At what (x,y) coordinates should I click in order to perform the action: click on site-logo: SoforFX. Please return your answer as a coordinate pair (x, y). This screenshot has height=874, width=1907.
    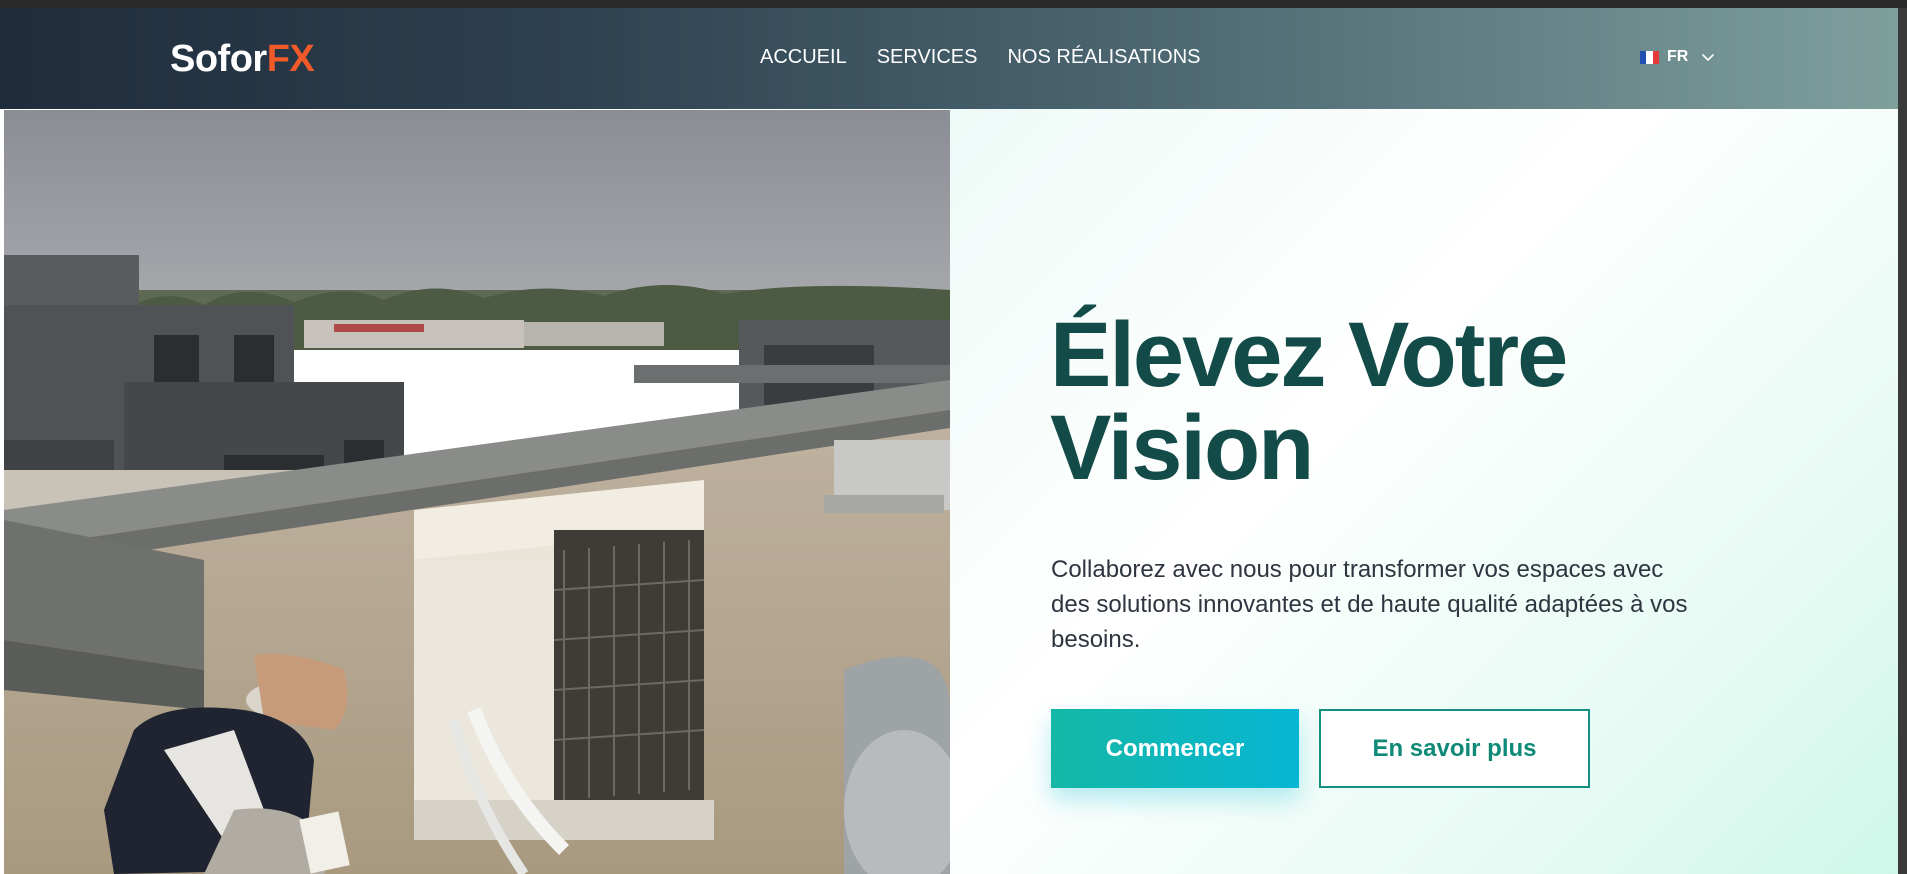
    Looking at the image, I should click on (242, 59).